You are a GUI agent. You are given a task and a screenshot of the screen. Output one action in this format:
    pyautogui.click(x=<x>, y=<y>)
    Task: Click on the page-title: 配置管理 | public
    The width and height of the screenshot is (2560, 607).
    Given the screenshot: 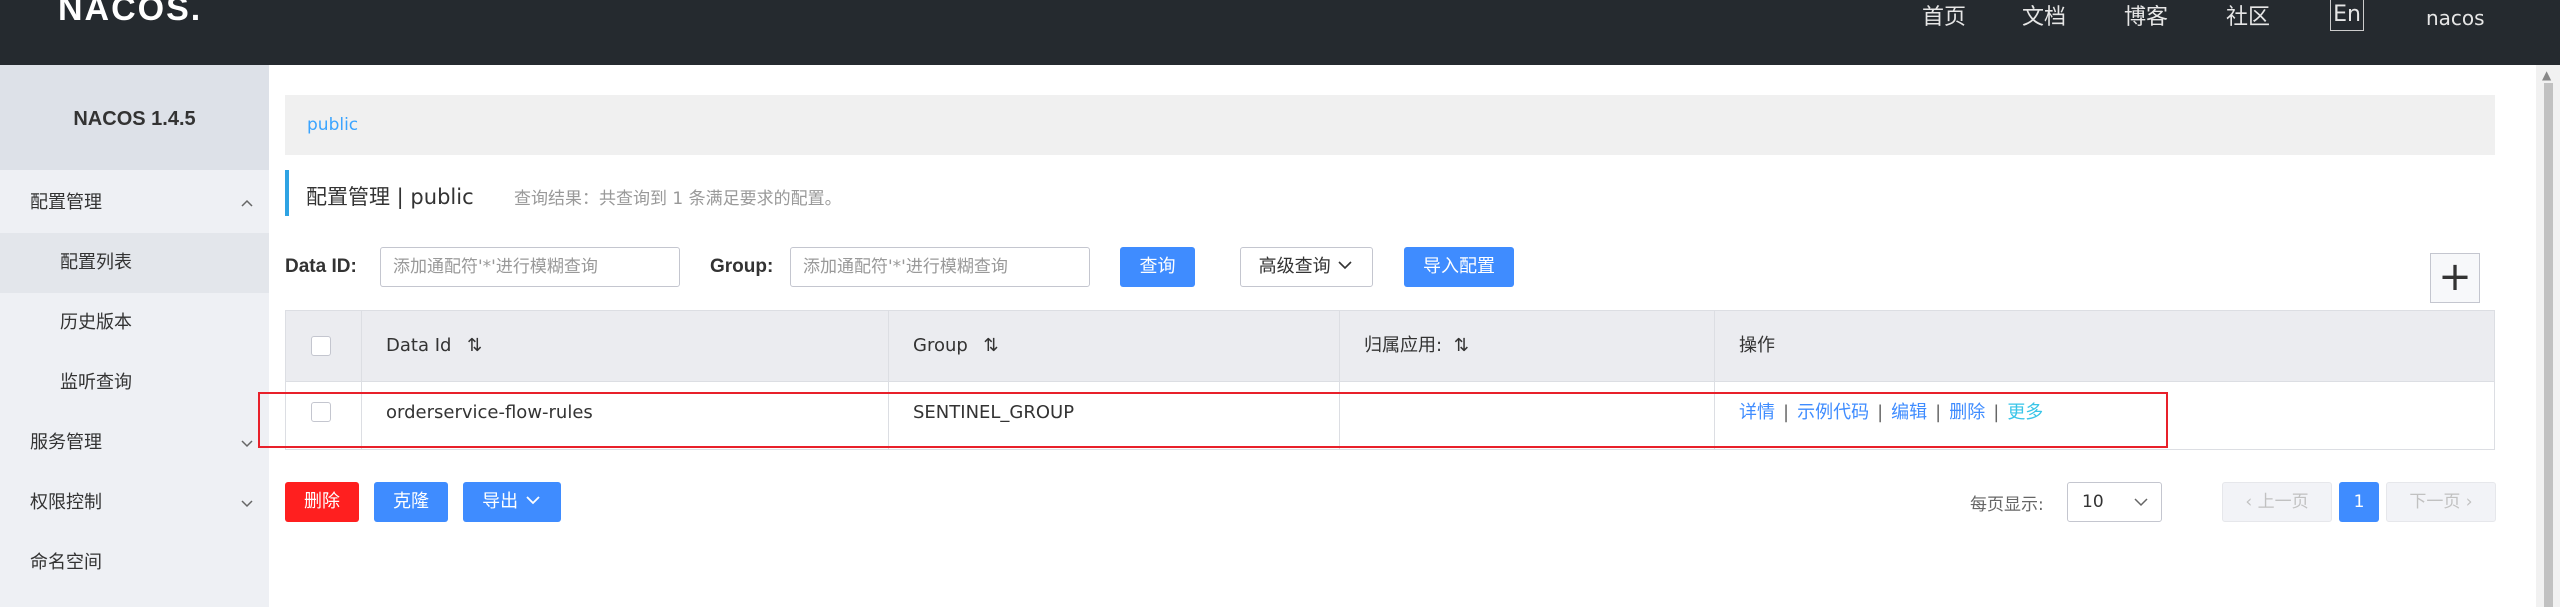 What is the action you would take?
    pyautogui.click(x=390, y=197)
    